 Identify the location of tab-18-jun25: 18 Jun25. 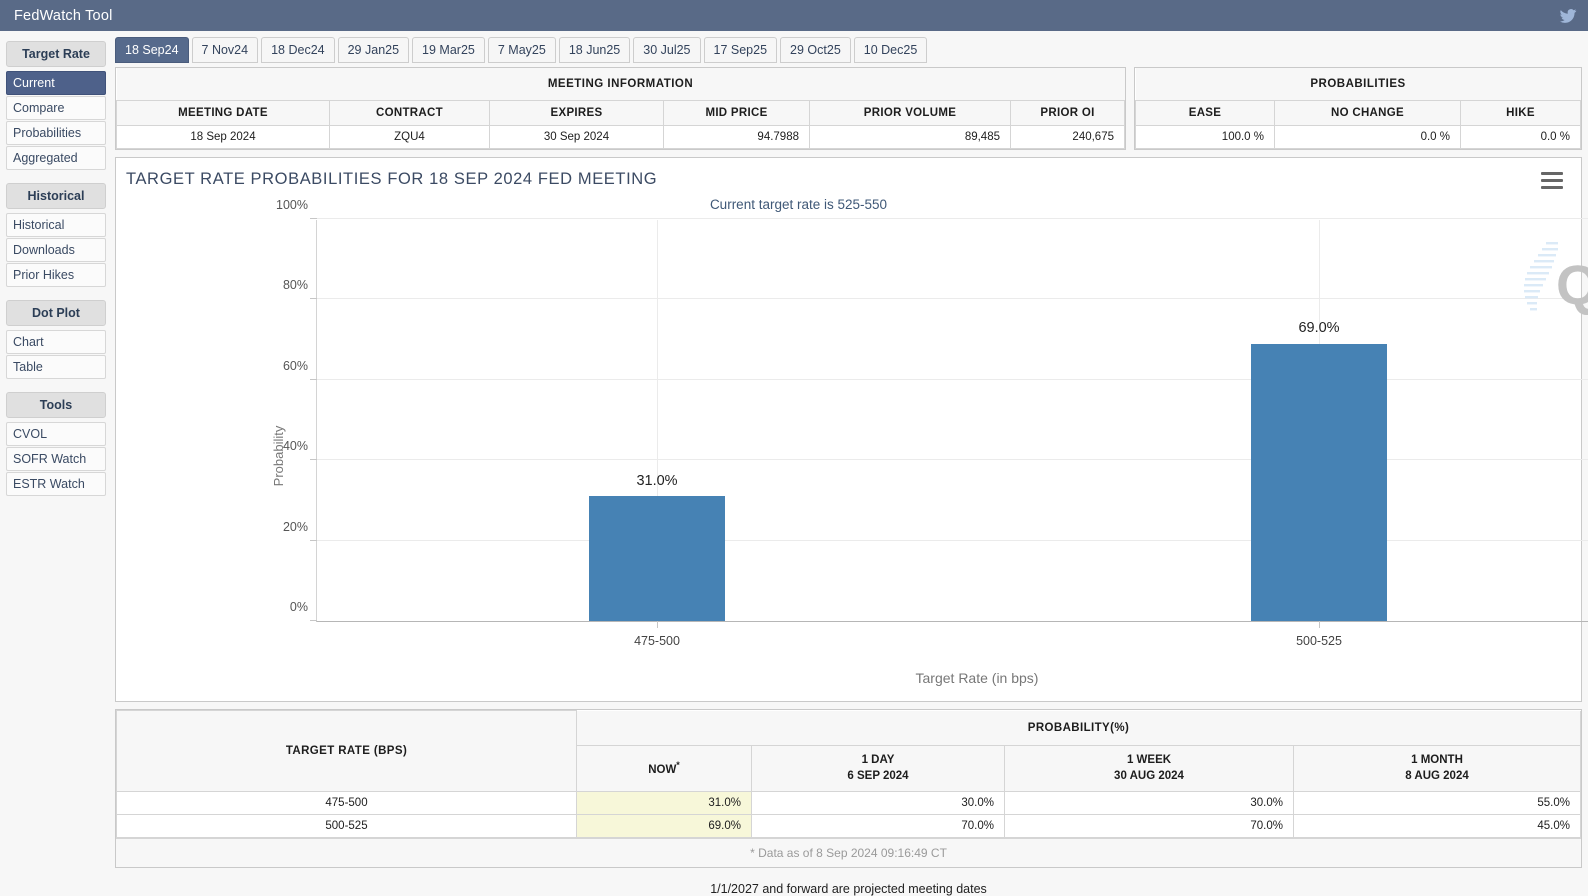
(594, 50).